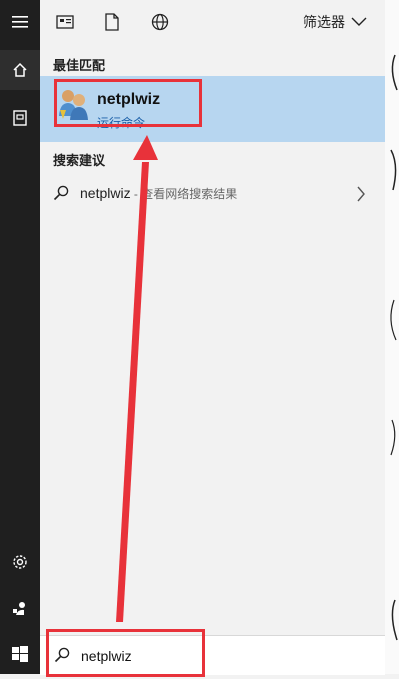 The height and width of the screenshot is (679, 399). What do you see at coordinates (212, 653) in the screenshot?
I see `search-box: netplwiz` at bounding box center [212, 653].